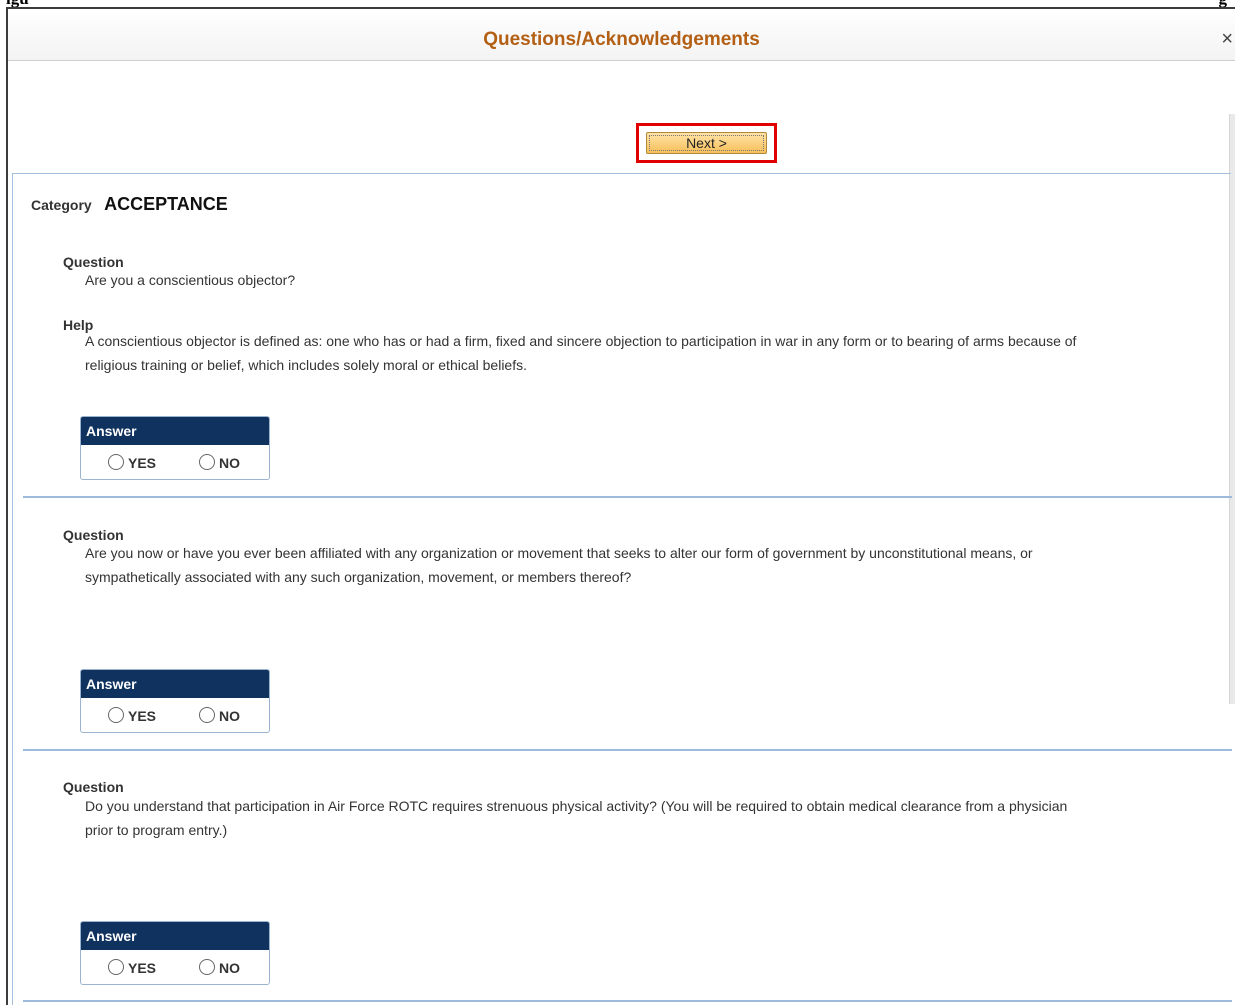 Image resolution: width=1235 pixels, height=1005 pixels. I want to click on question-text-line: Are you a conscientious objector?, so click(190, 280).